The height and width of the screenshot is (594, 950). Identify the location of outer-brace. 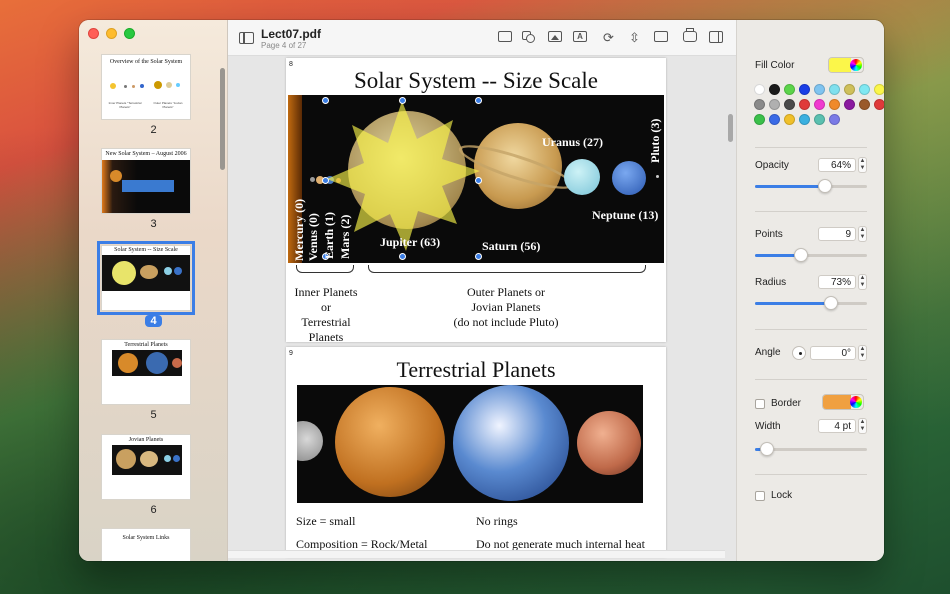
(507, 269).